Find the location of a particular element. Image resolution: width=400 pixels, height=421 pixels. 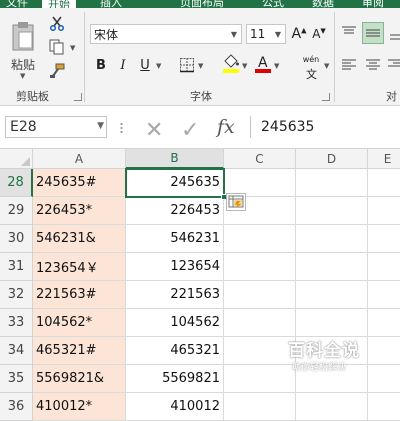

cell-c36 is located at coordinates (260, 407).